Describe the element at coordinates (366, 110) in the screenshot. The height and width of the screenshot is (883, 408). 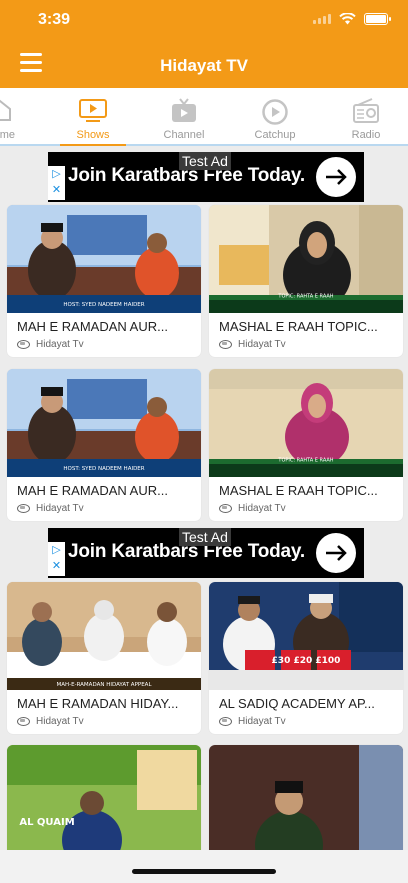
I see `radio-icon` at that location.